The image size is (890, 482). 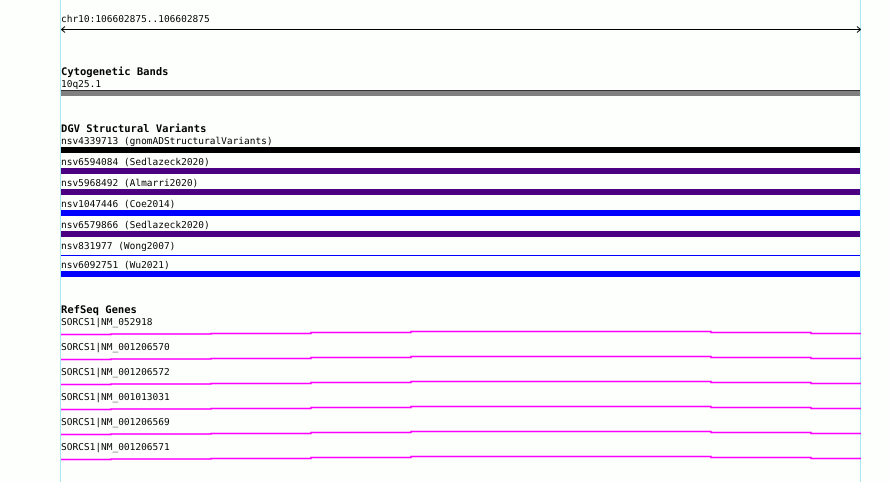 I want to click on feature-label: SORCS1|NM_052918, so click(x=107, y=322).